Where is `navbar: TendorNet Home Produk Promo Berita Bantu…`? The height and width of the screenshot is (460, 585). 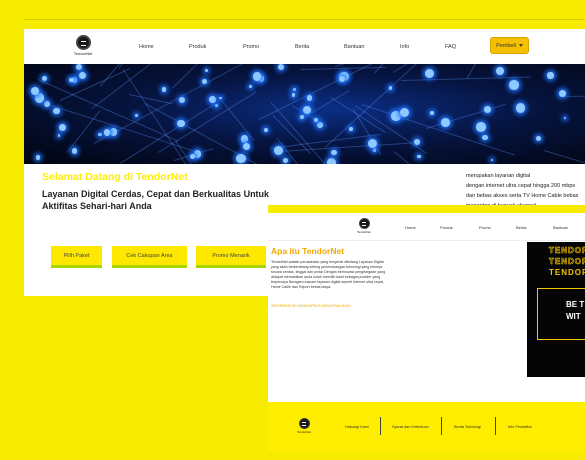 navbar: TendorNet Home Produk Promo Berita Bantu… is located at coordinates (304, 46).